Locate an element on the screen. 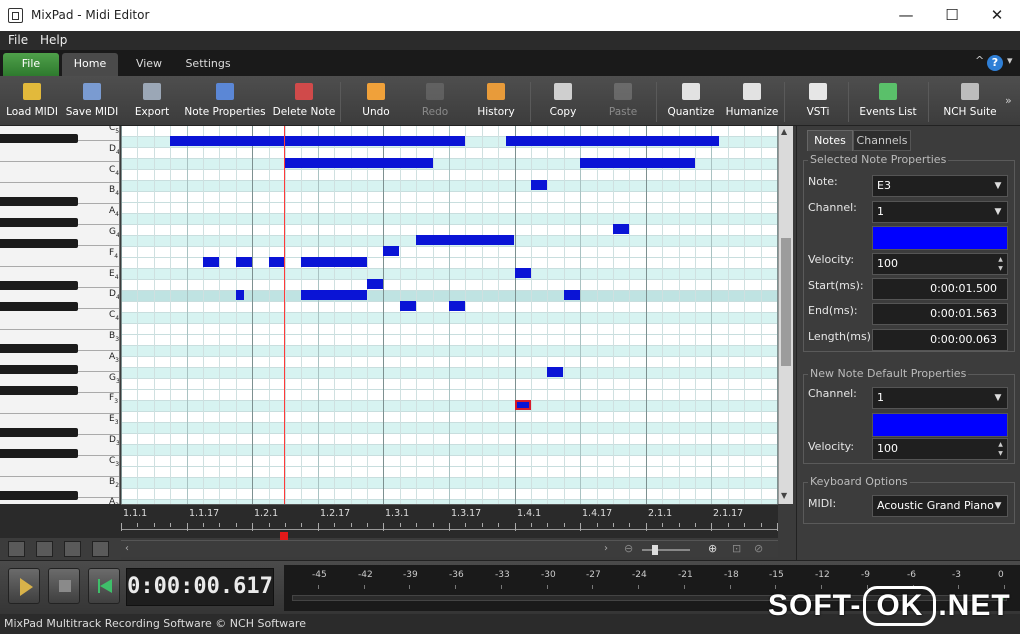 Image resolution: width=1020 pixels, height=634 pixels. zoom-fit-icon: ⊡ is located at coordinates (736, 548).